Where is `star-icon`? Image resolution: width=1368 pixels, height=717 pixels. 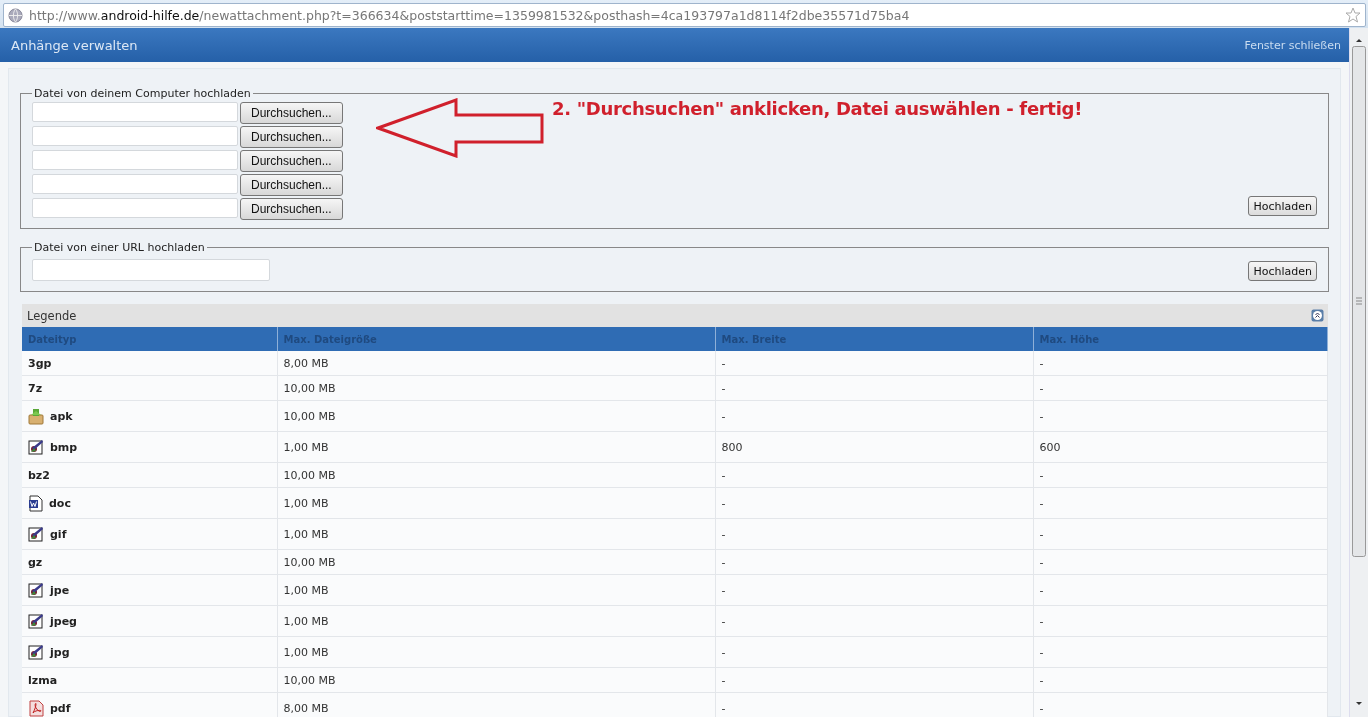
star-icon is located at coordinates (1353, 15).